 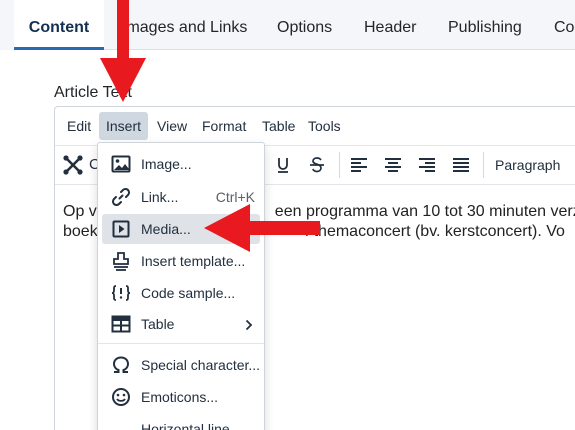 What do you see at coordinates (121, 324) in the screenshot?
I see `table-icon` at bounding box center [121, 324].